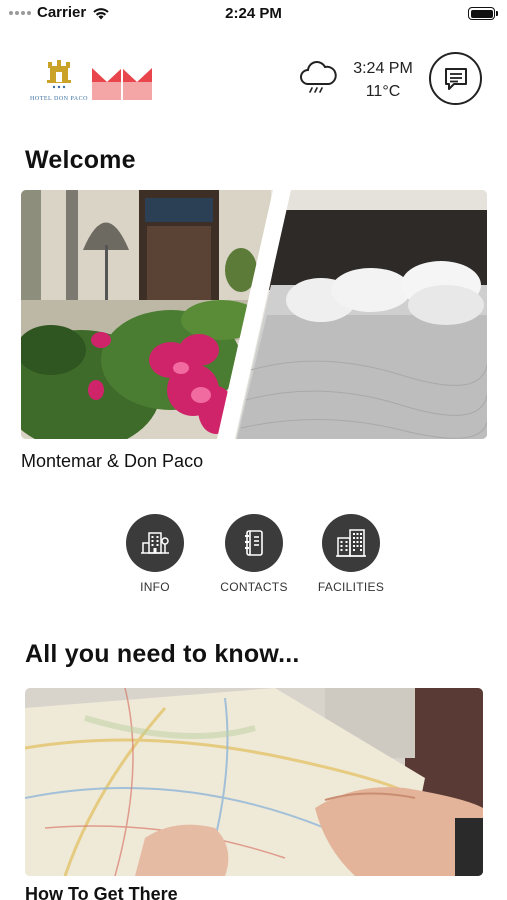  Describe the element at coordinates (101, 892) in the screenshot. I see `guide-card-title: How To Get There` at that location.